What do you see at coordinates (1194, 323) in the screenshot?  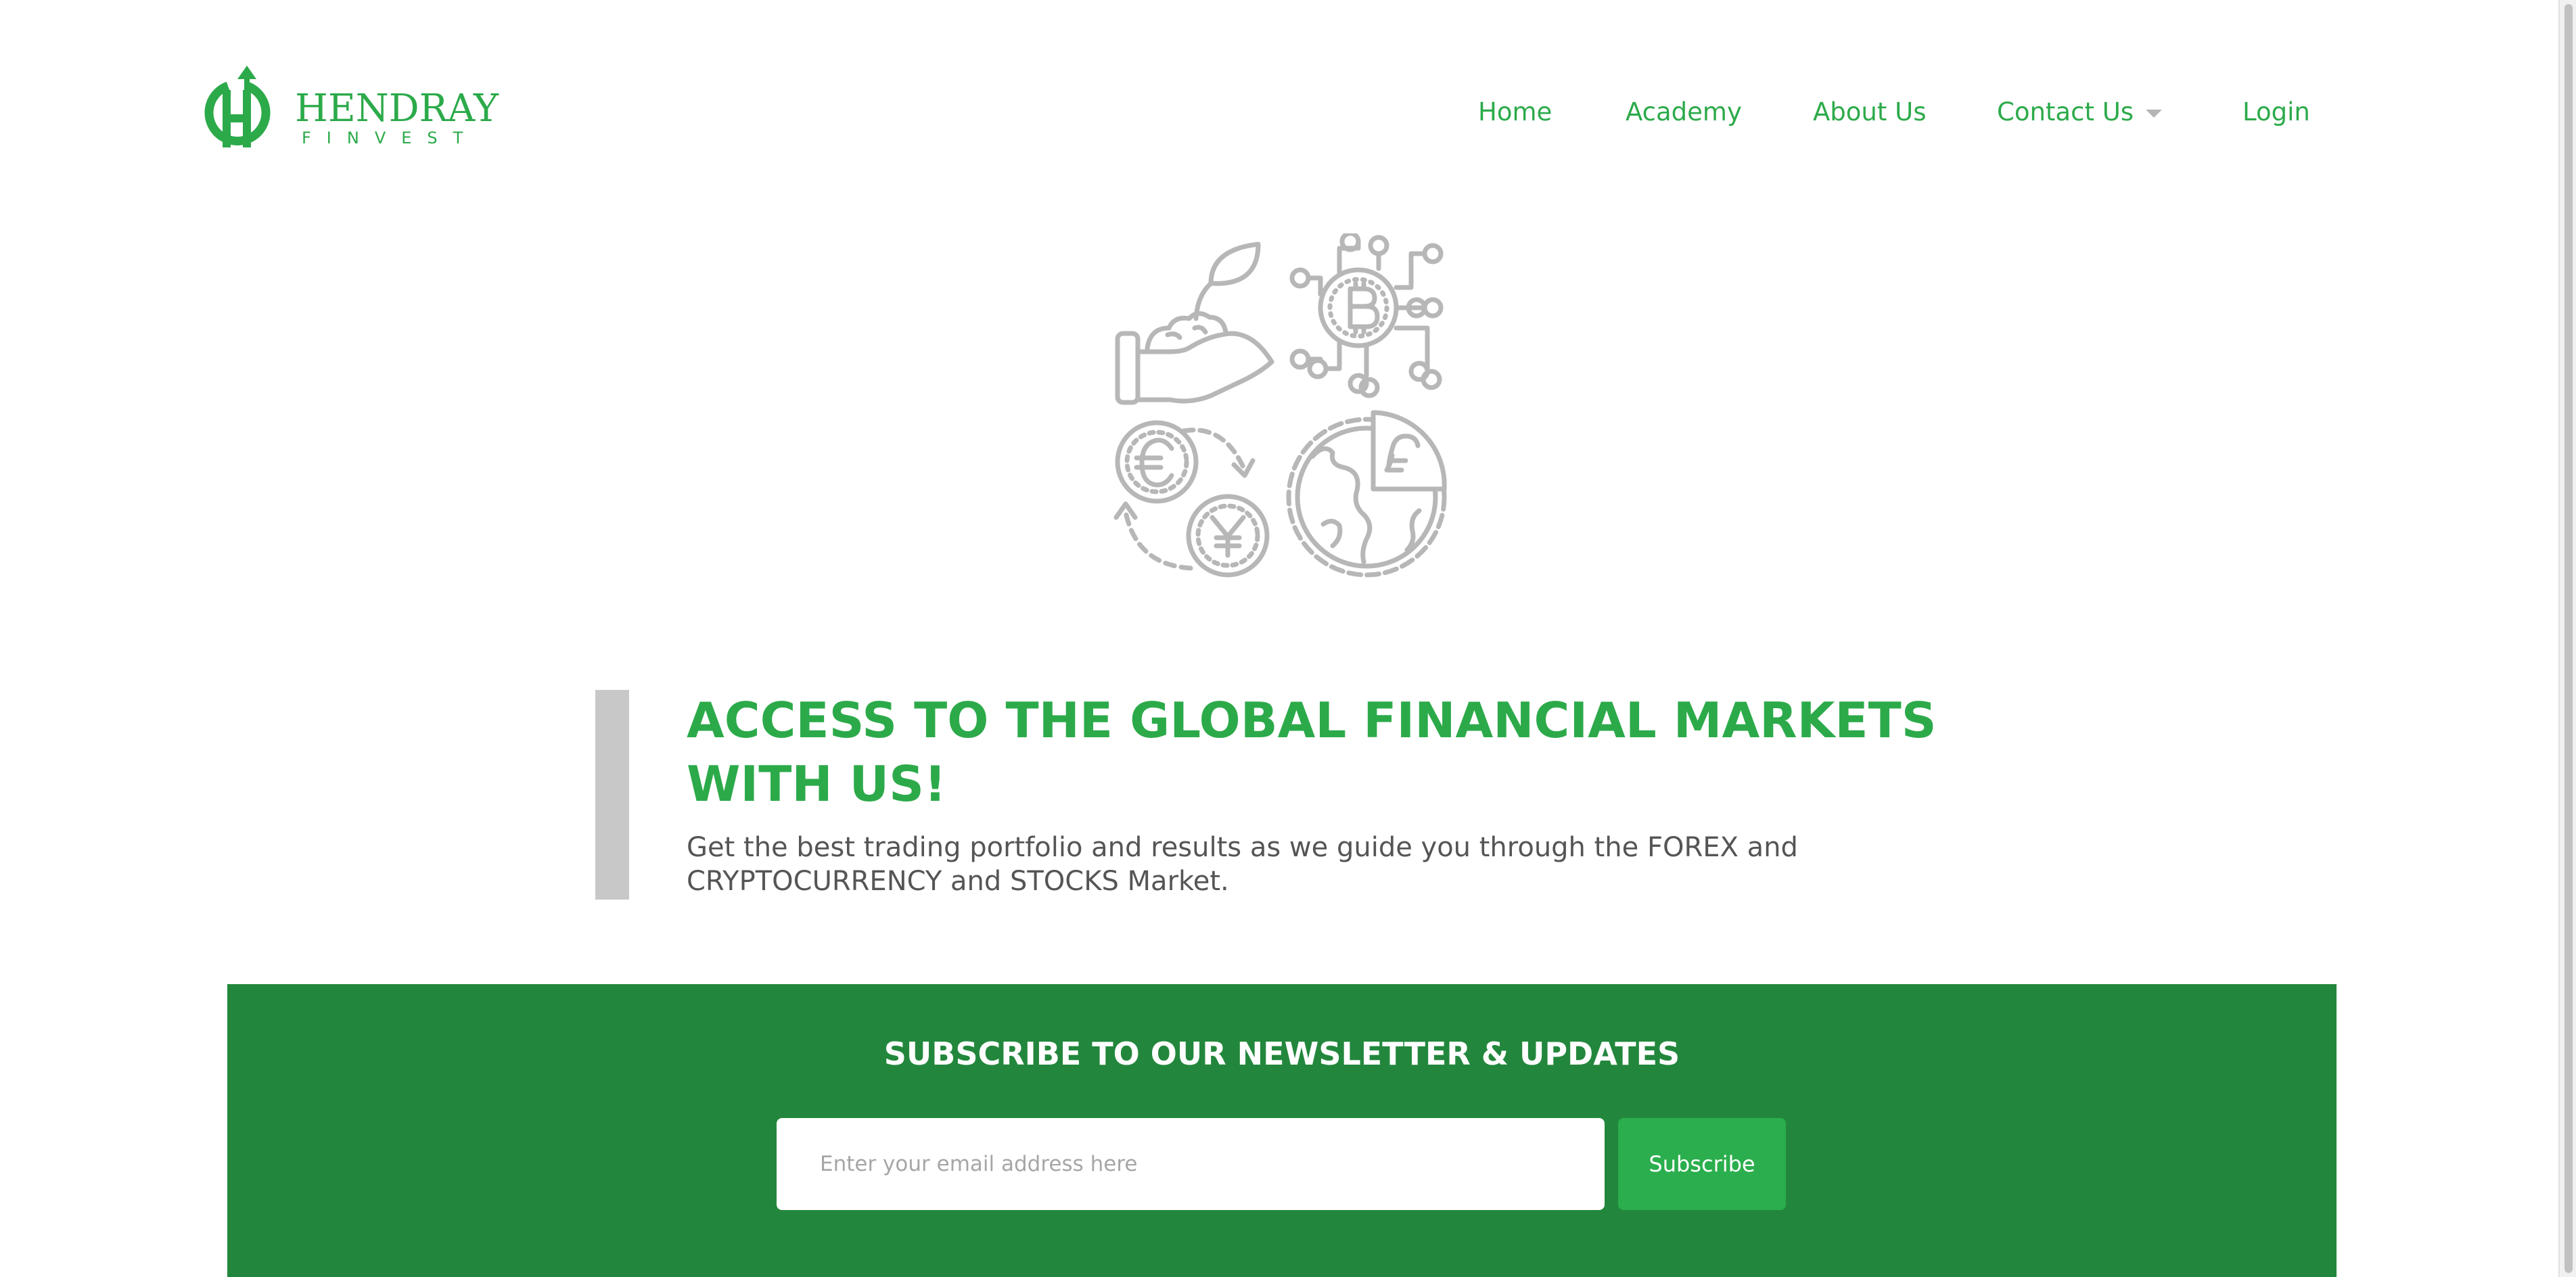 I see `plant-in-hand-icon` at bounding box center [1194, 323].